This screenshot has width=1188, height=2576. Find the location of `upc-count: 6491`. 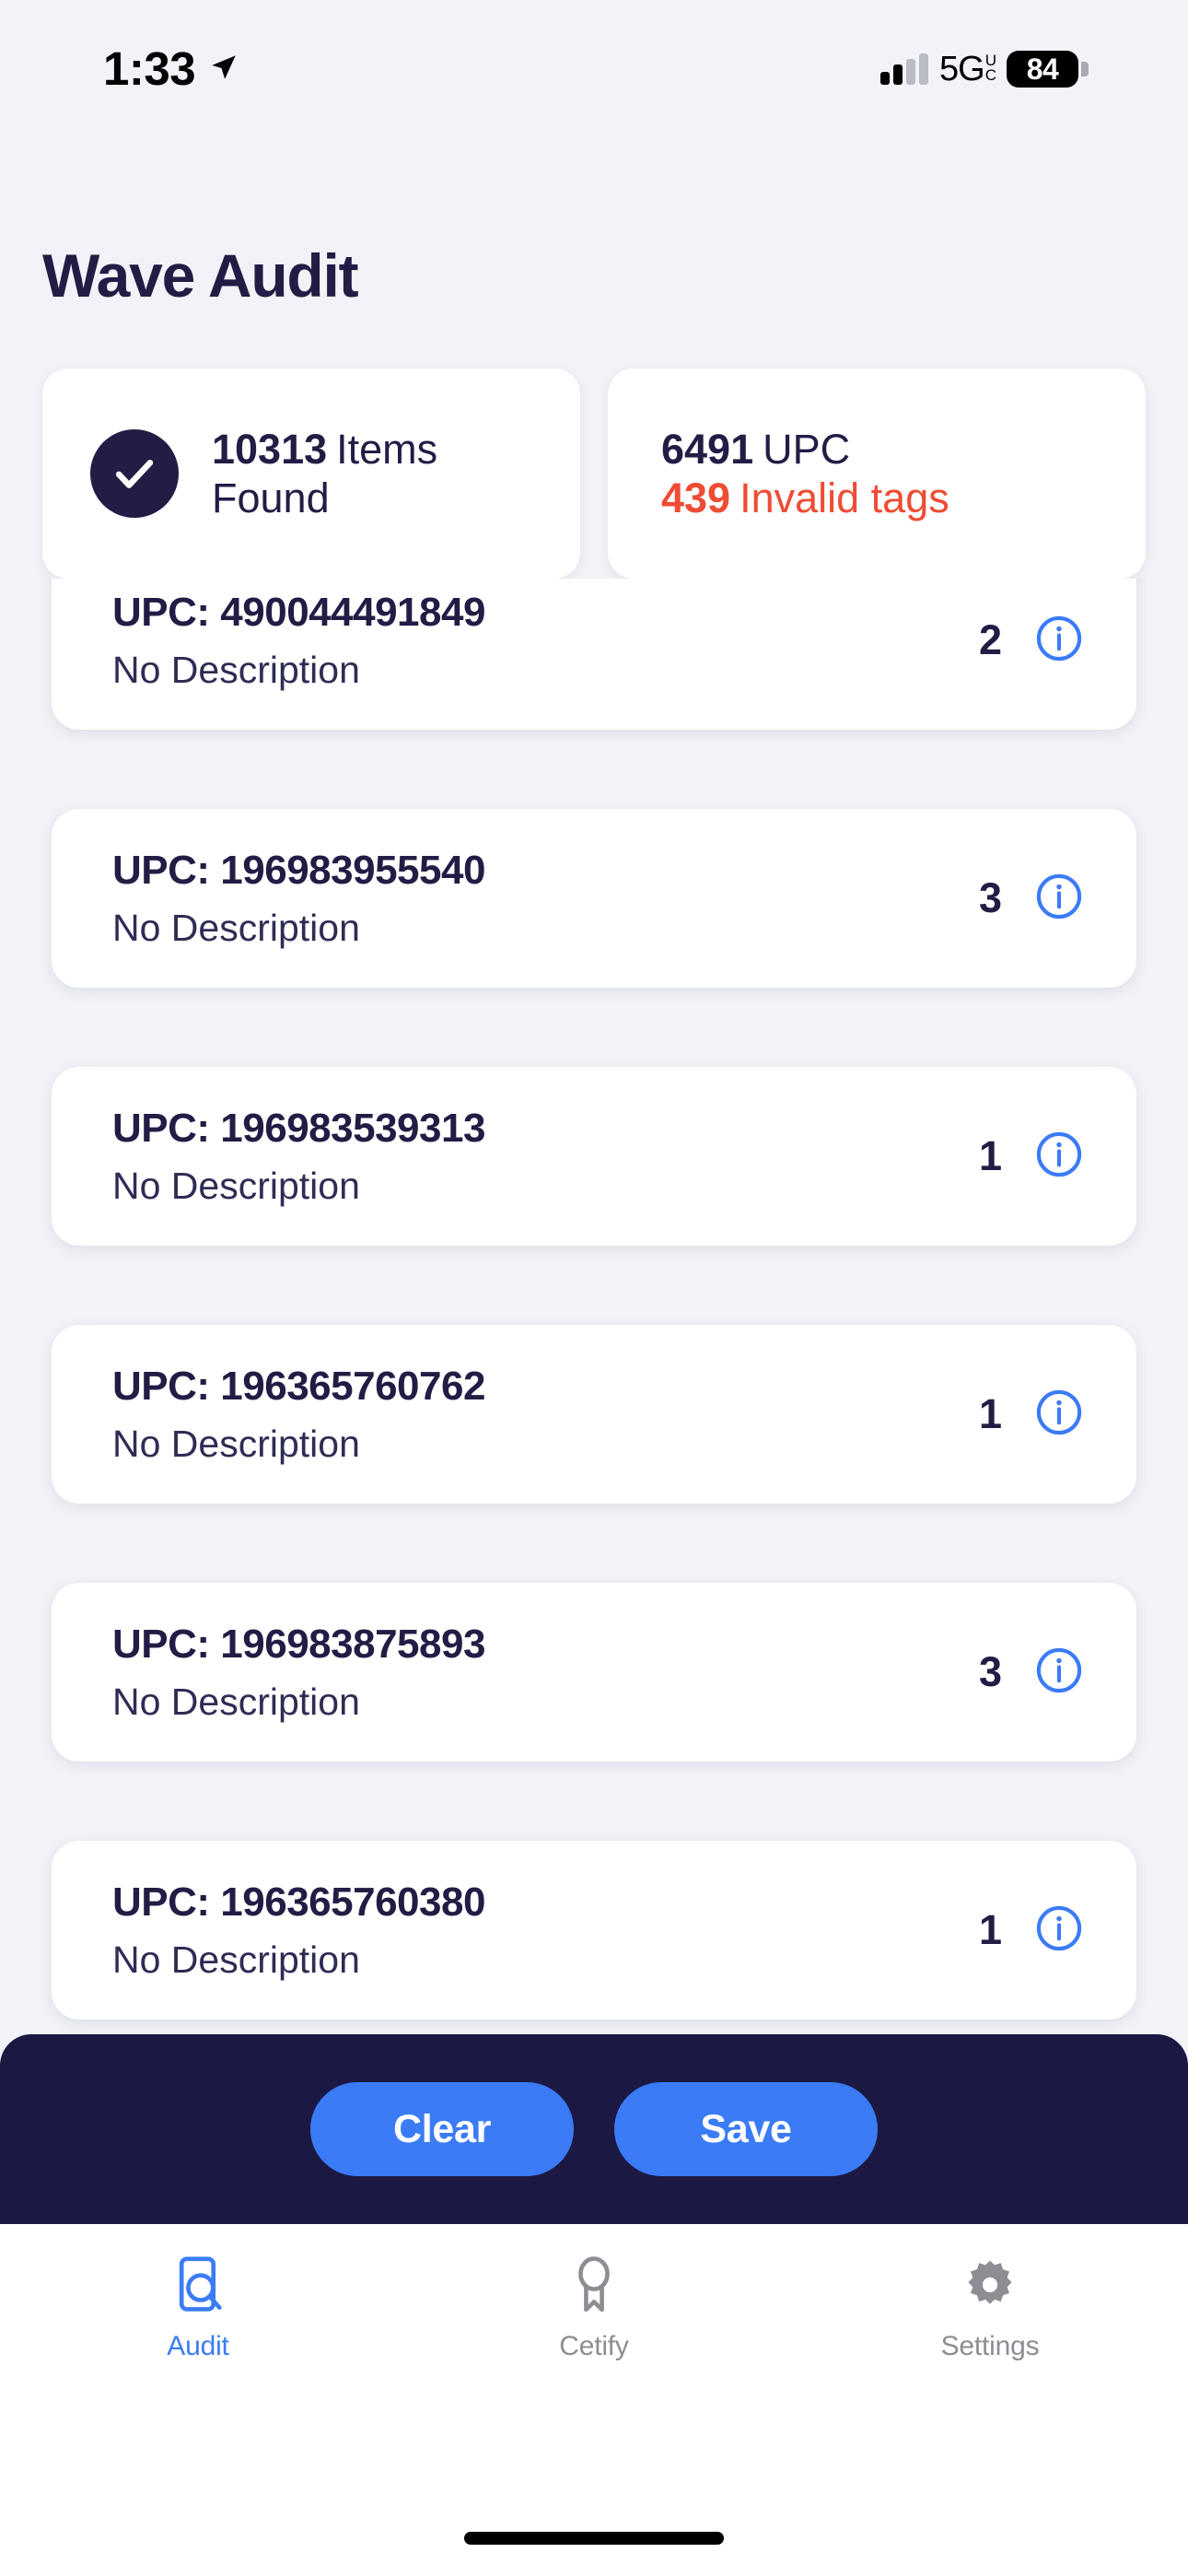

upc-count: 6491 is located at coordinates (707, 449).